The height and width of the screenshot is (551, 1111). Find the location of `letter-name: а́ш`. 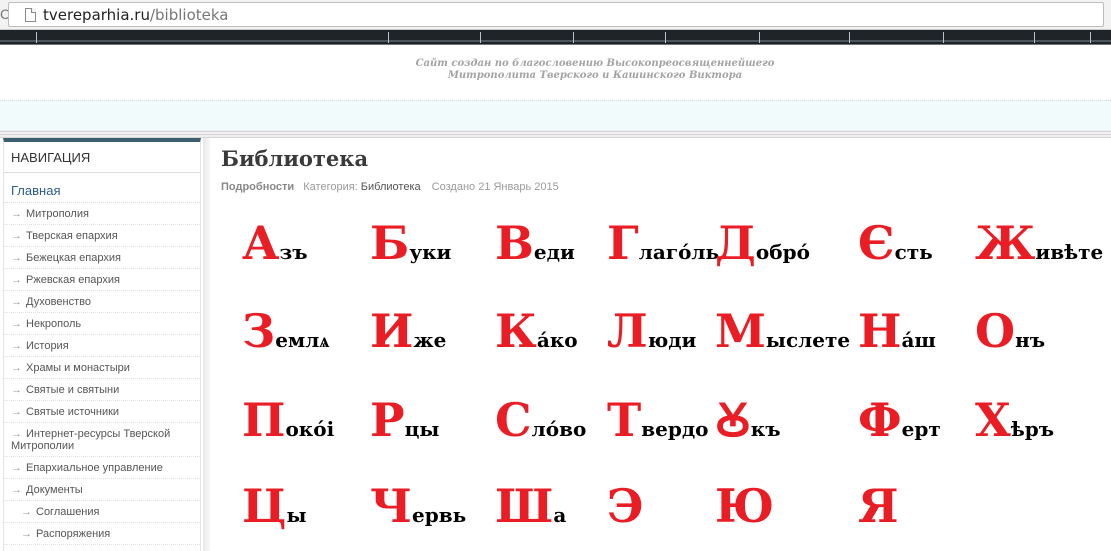

letter-name: а́ш is located at coordinates (918, 340).